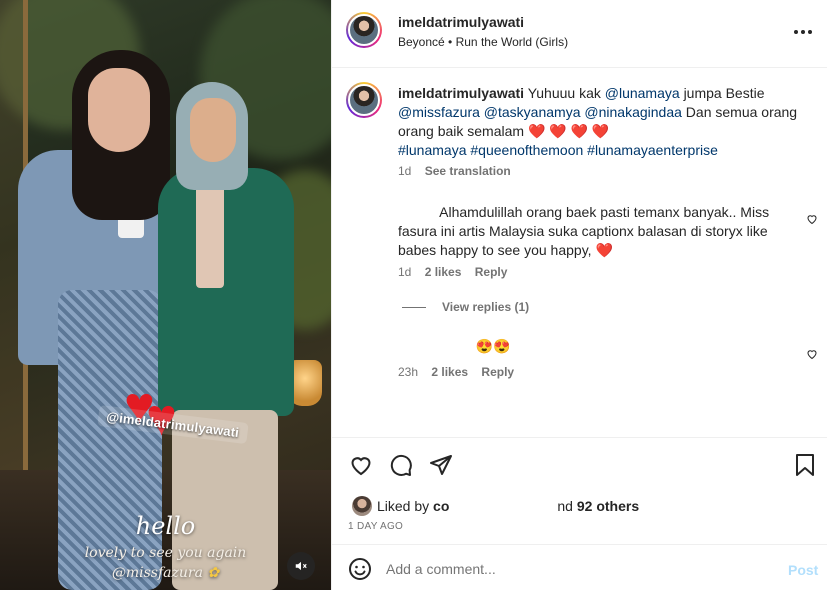 The height and width of the screenshot is (590, 827). I want to click on story-text-line1: lovely to see you again, so click(165, 553).